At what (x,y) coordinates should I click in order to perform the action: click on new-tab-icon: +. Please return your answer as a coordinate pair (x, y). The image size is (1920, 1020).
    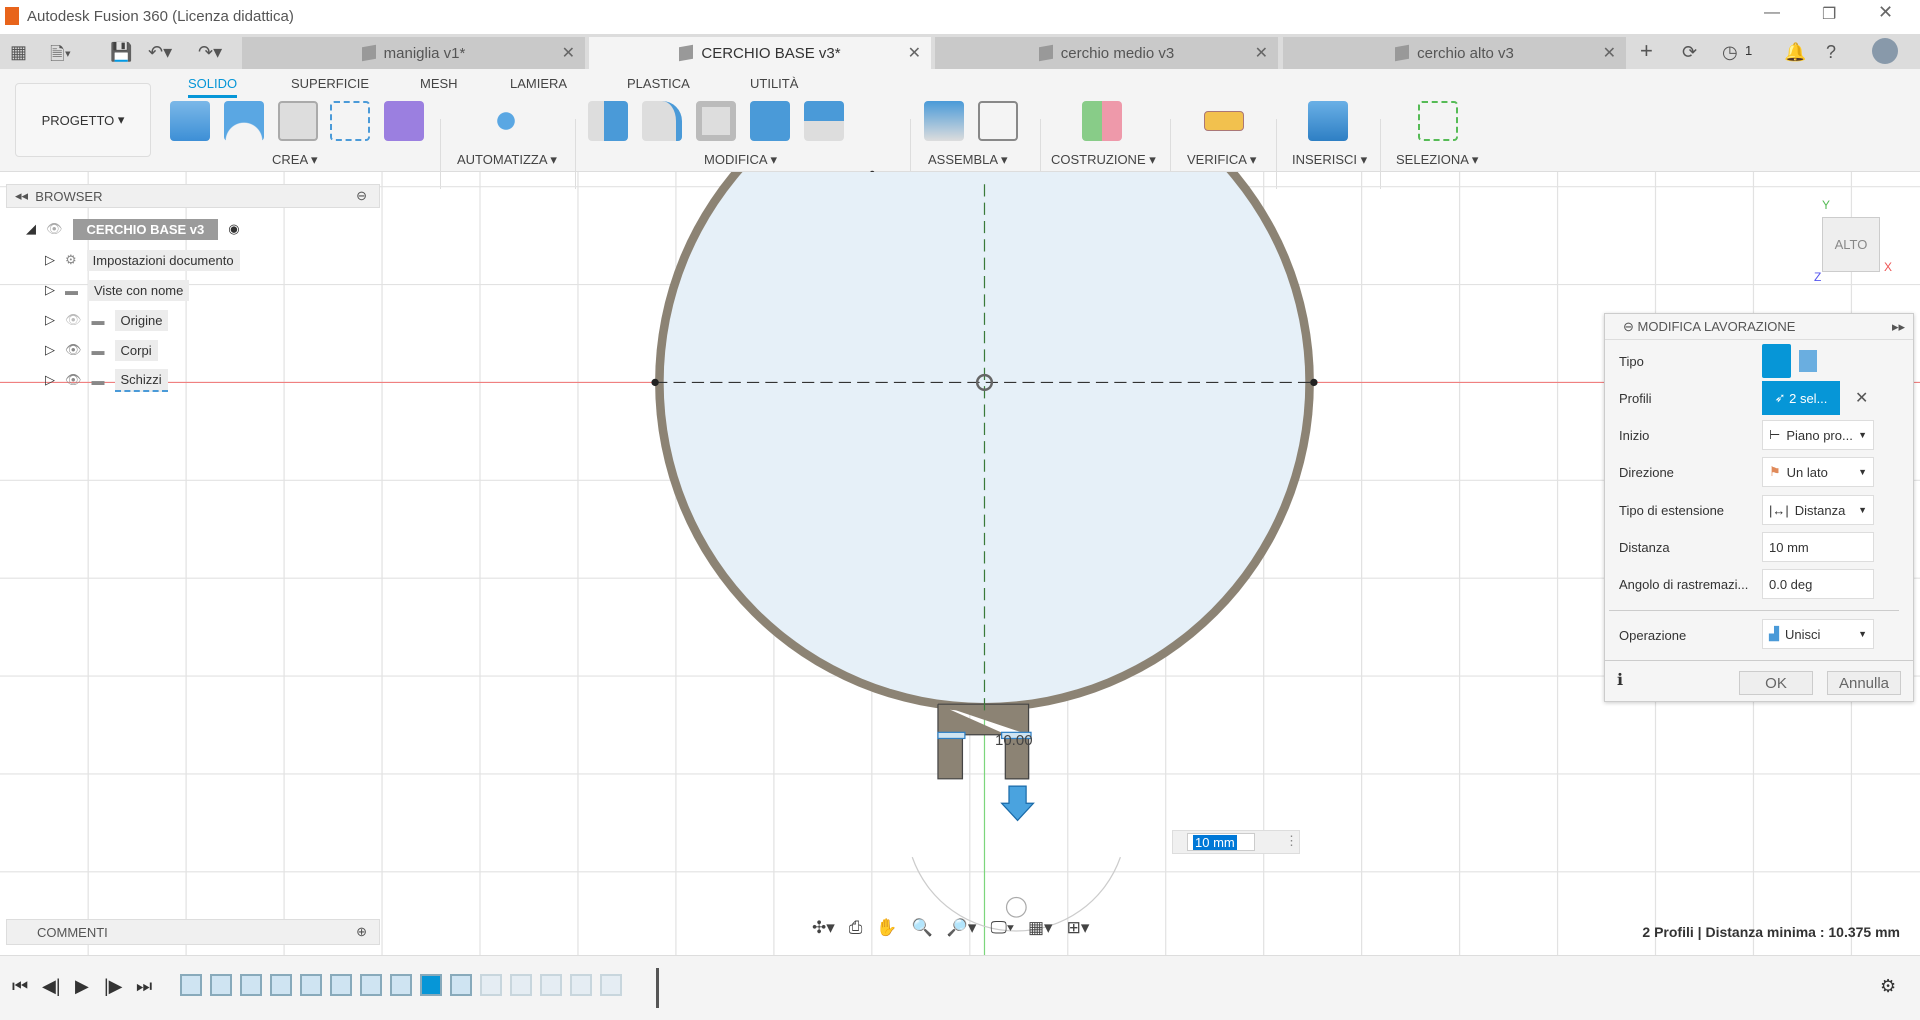
    Looking at the image, I should click on (1646, 51).